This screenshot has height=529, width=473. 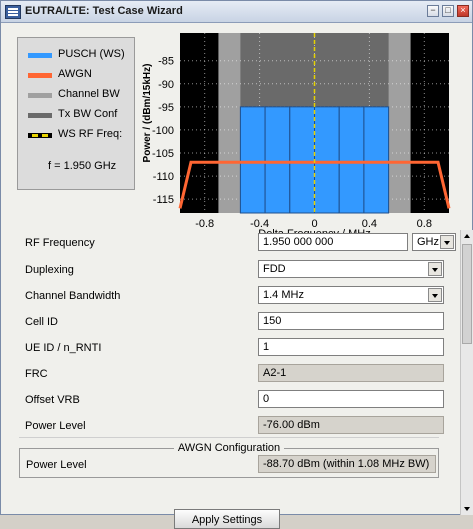 I want to click on tx-bw-conf-swatch, so click(x=40, y=115).